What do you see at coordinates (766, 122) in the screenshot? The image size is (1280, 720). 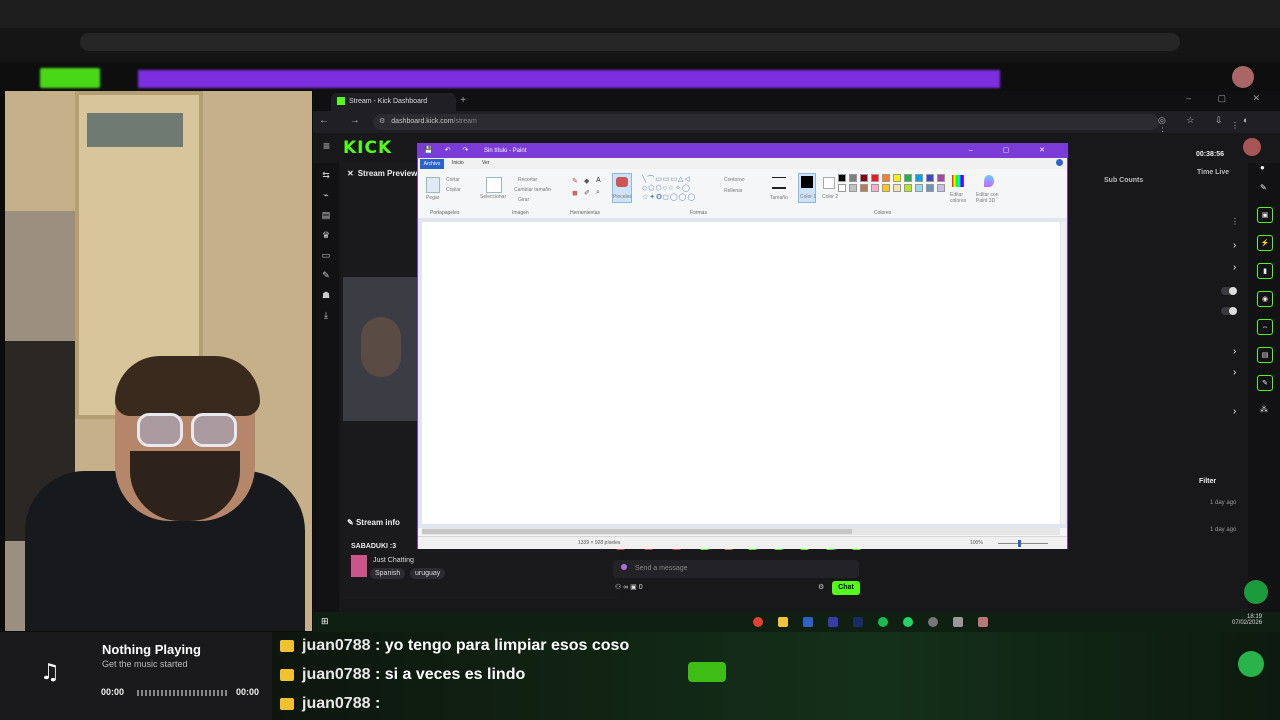 I see `address-bar: ⚙ dashboard.kick.com/stream` at bounding box center [766, 122].